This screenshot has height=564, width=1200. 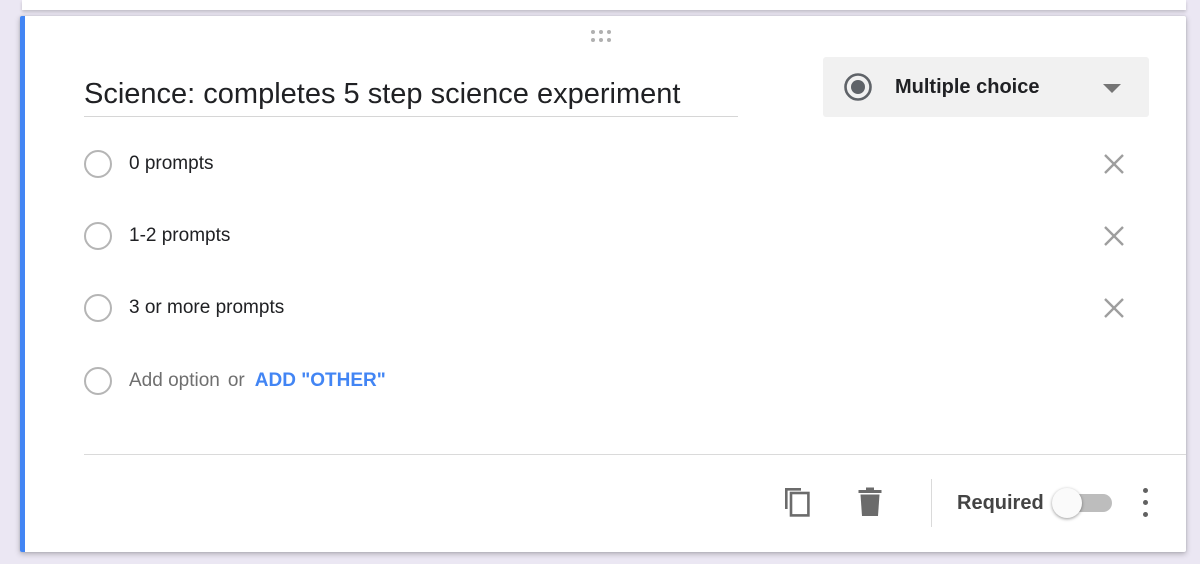 What do you see at coordinates (1000, 503) in the screenshot?
I see `required-label: Required` at bounding box center [1000, 503].